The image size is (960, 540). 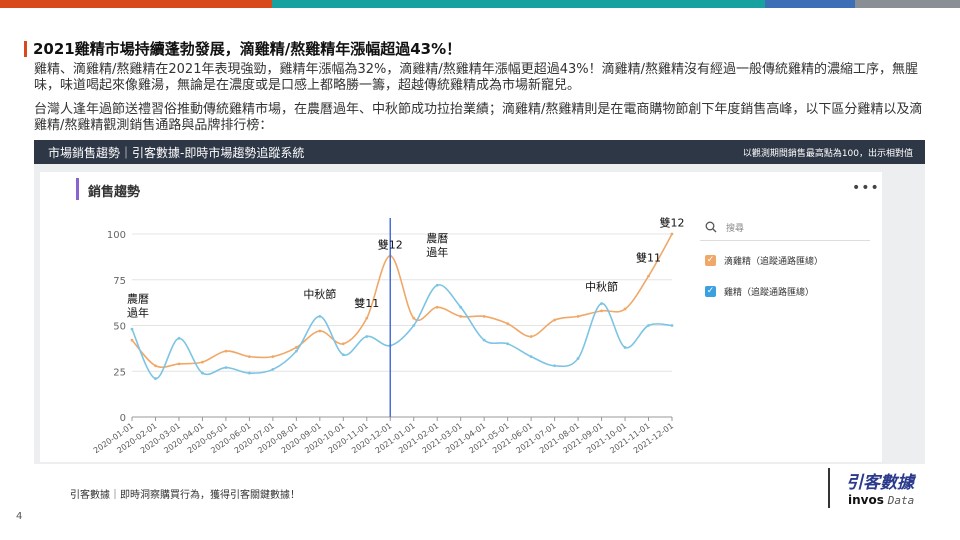 What do you see at coordinates (185, 495) in the screenshot?
I see `footer-note: 引客數據｜即時洞察購買行為，獲得引客關鍵數據！` at bounding box center [185, 495].